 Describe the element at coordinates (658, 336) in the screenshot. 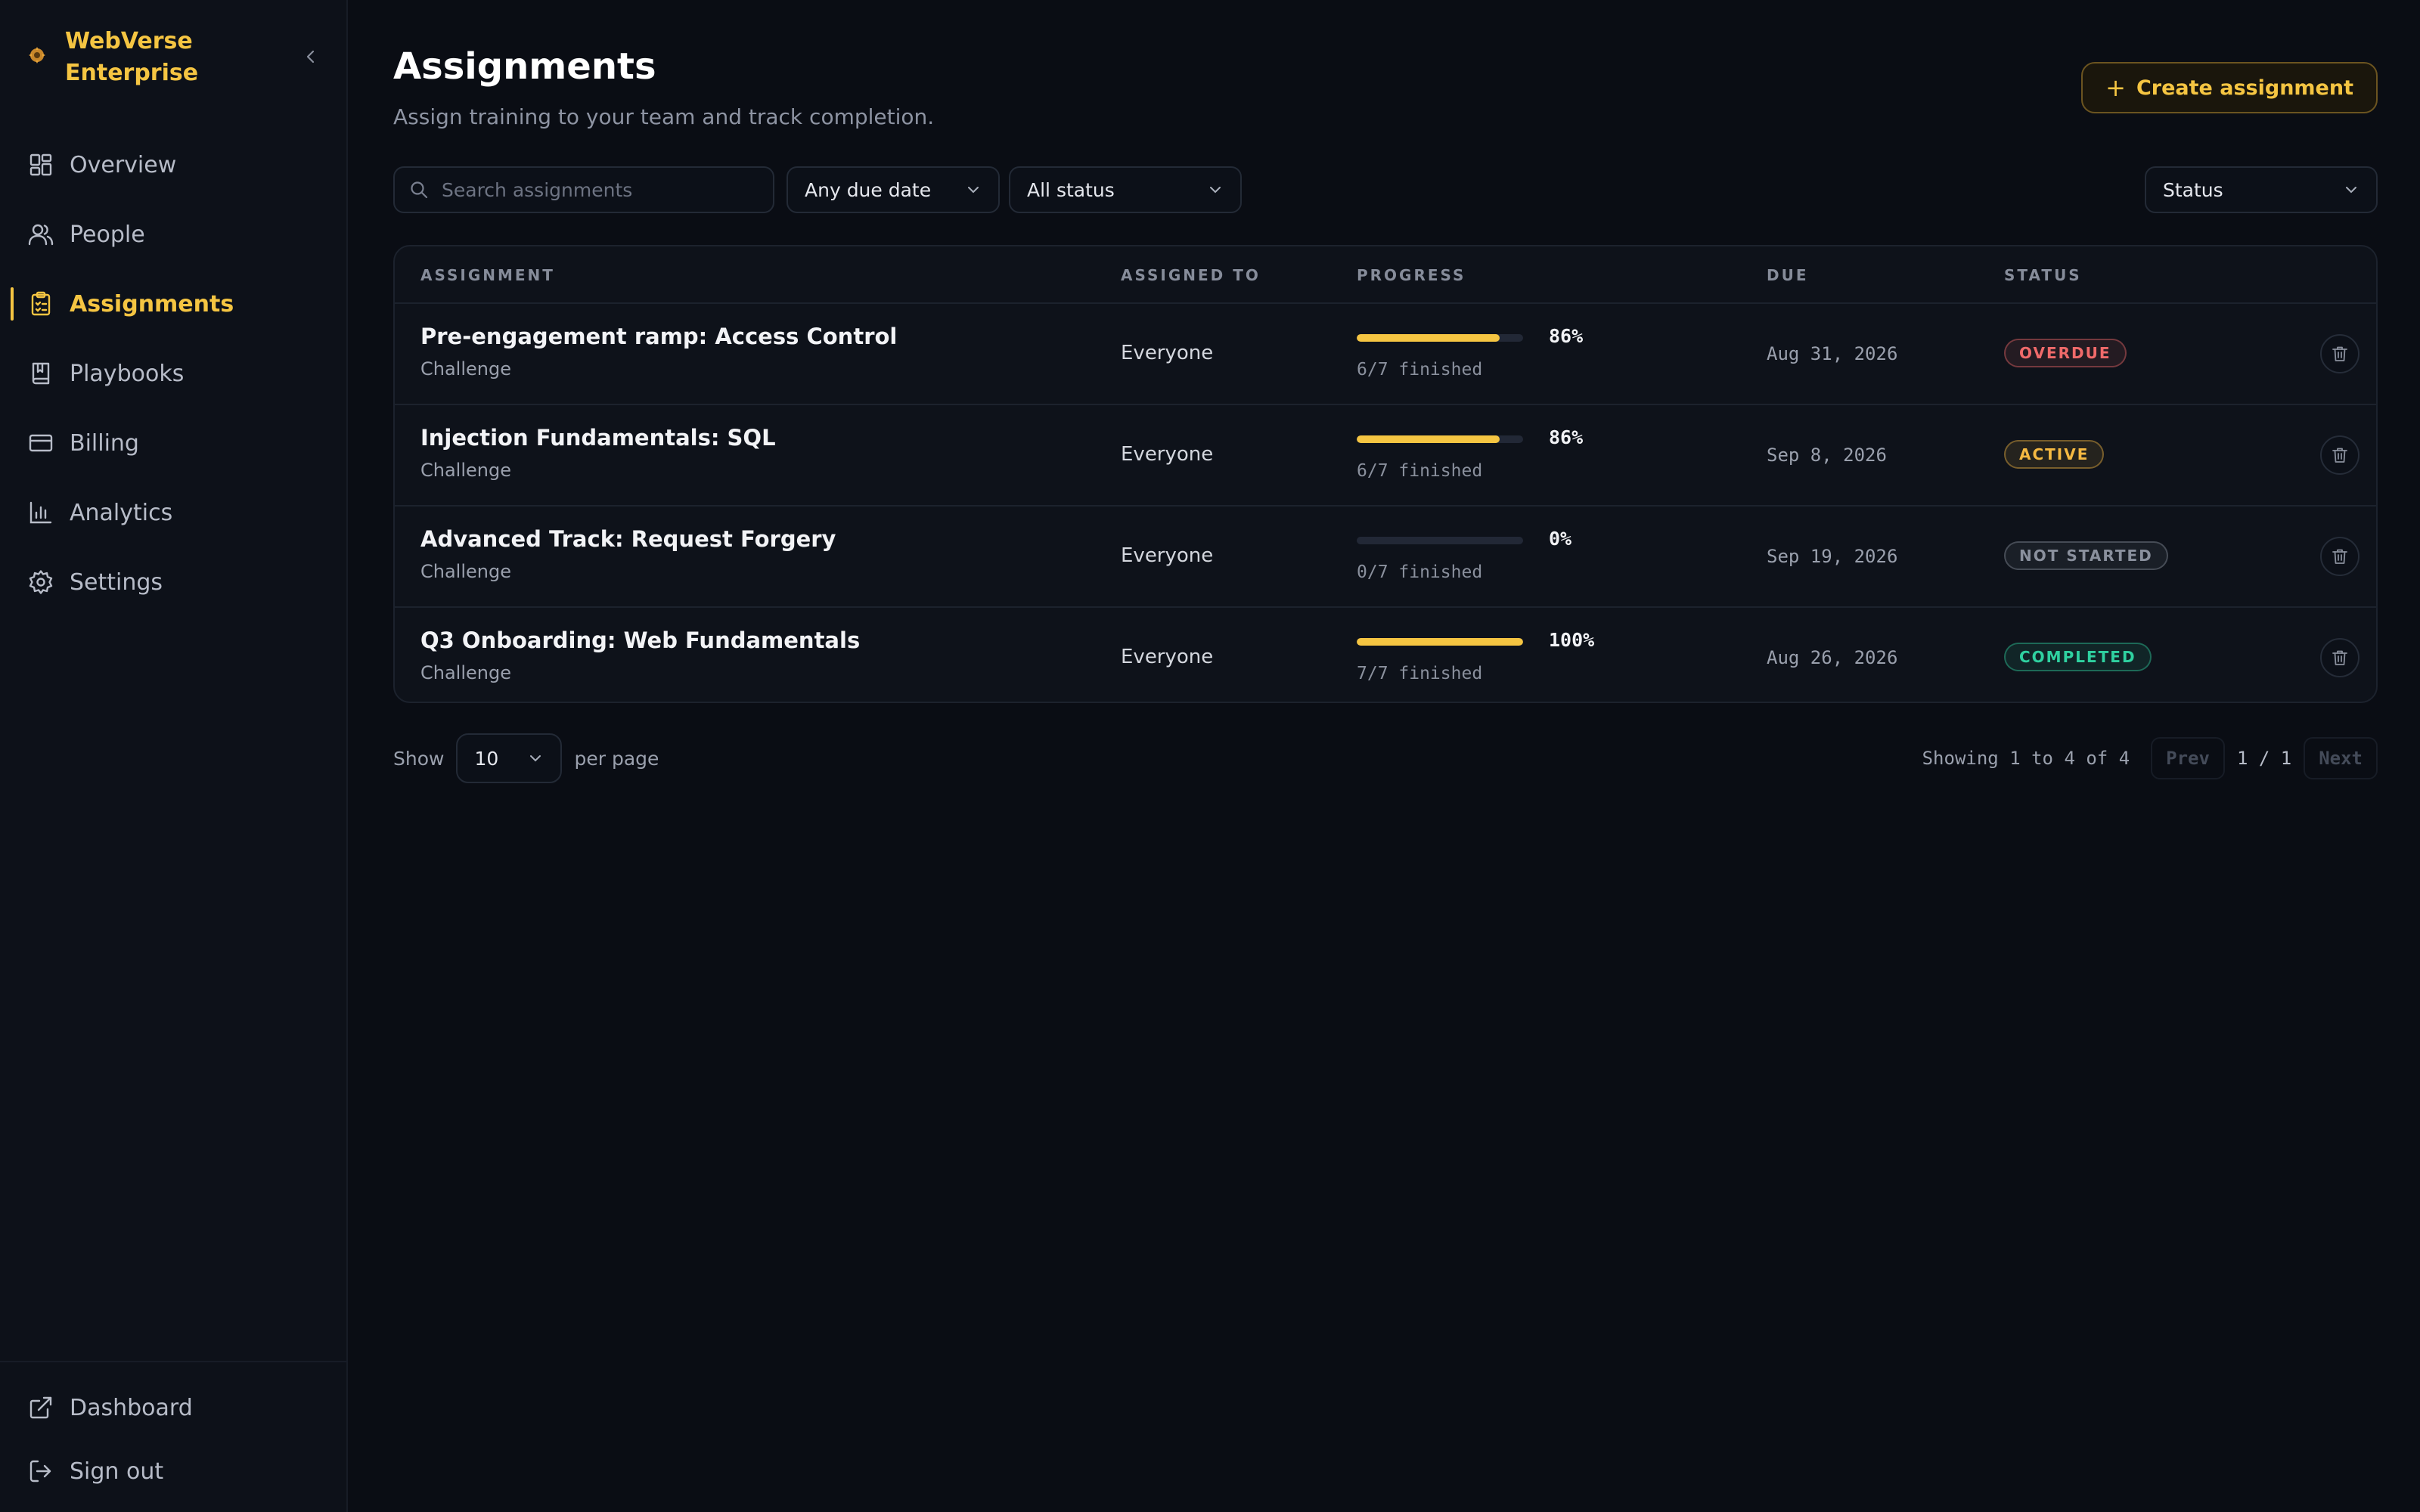

I see `assignment-title: Pre-engagement ramp: Access Control` at that location.